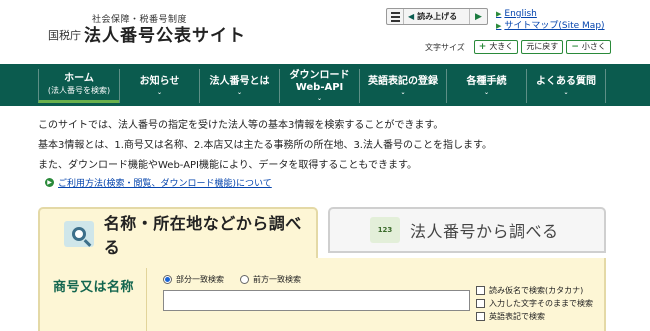 The image size is (650, 331). I want to click on font-reset-button: 元に戻す, so click(542, 47).